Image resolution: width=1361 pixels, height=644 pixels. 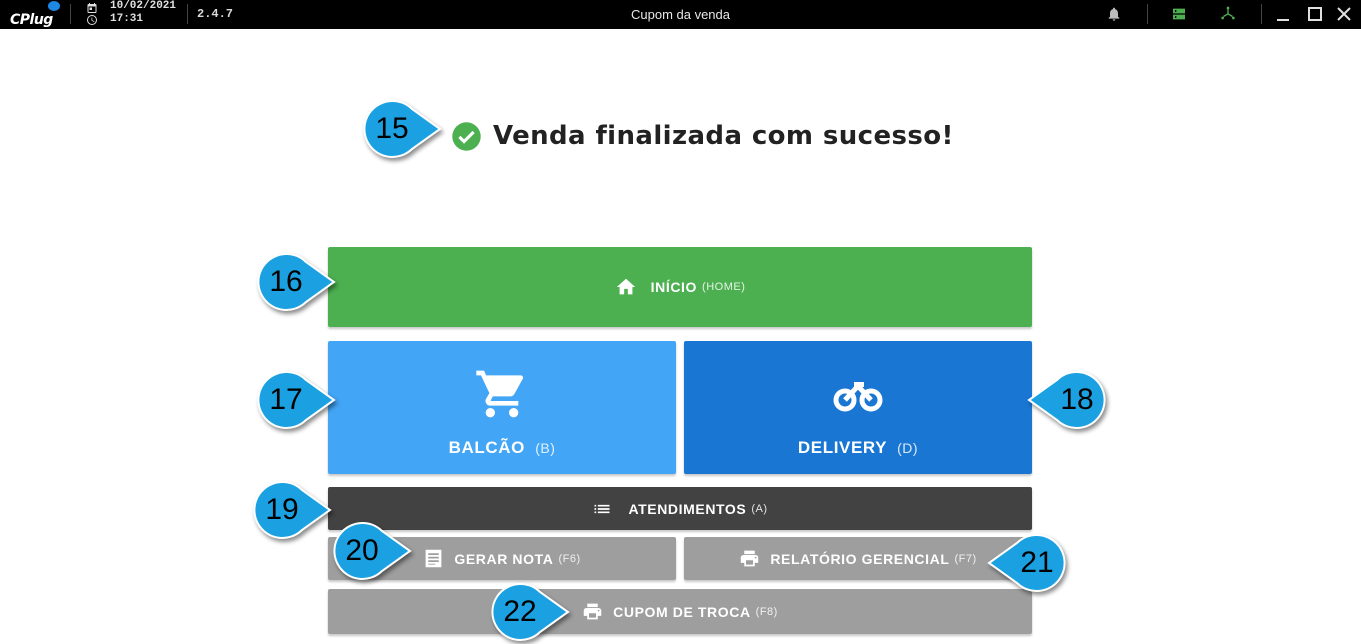 What do you see at coordinates (1037, 562) in the screenshot?
I see `callout-number: 21` at bounding box center [1037, 562].